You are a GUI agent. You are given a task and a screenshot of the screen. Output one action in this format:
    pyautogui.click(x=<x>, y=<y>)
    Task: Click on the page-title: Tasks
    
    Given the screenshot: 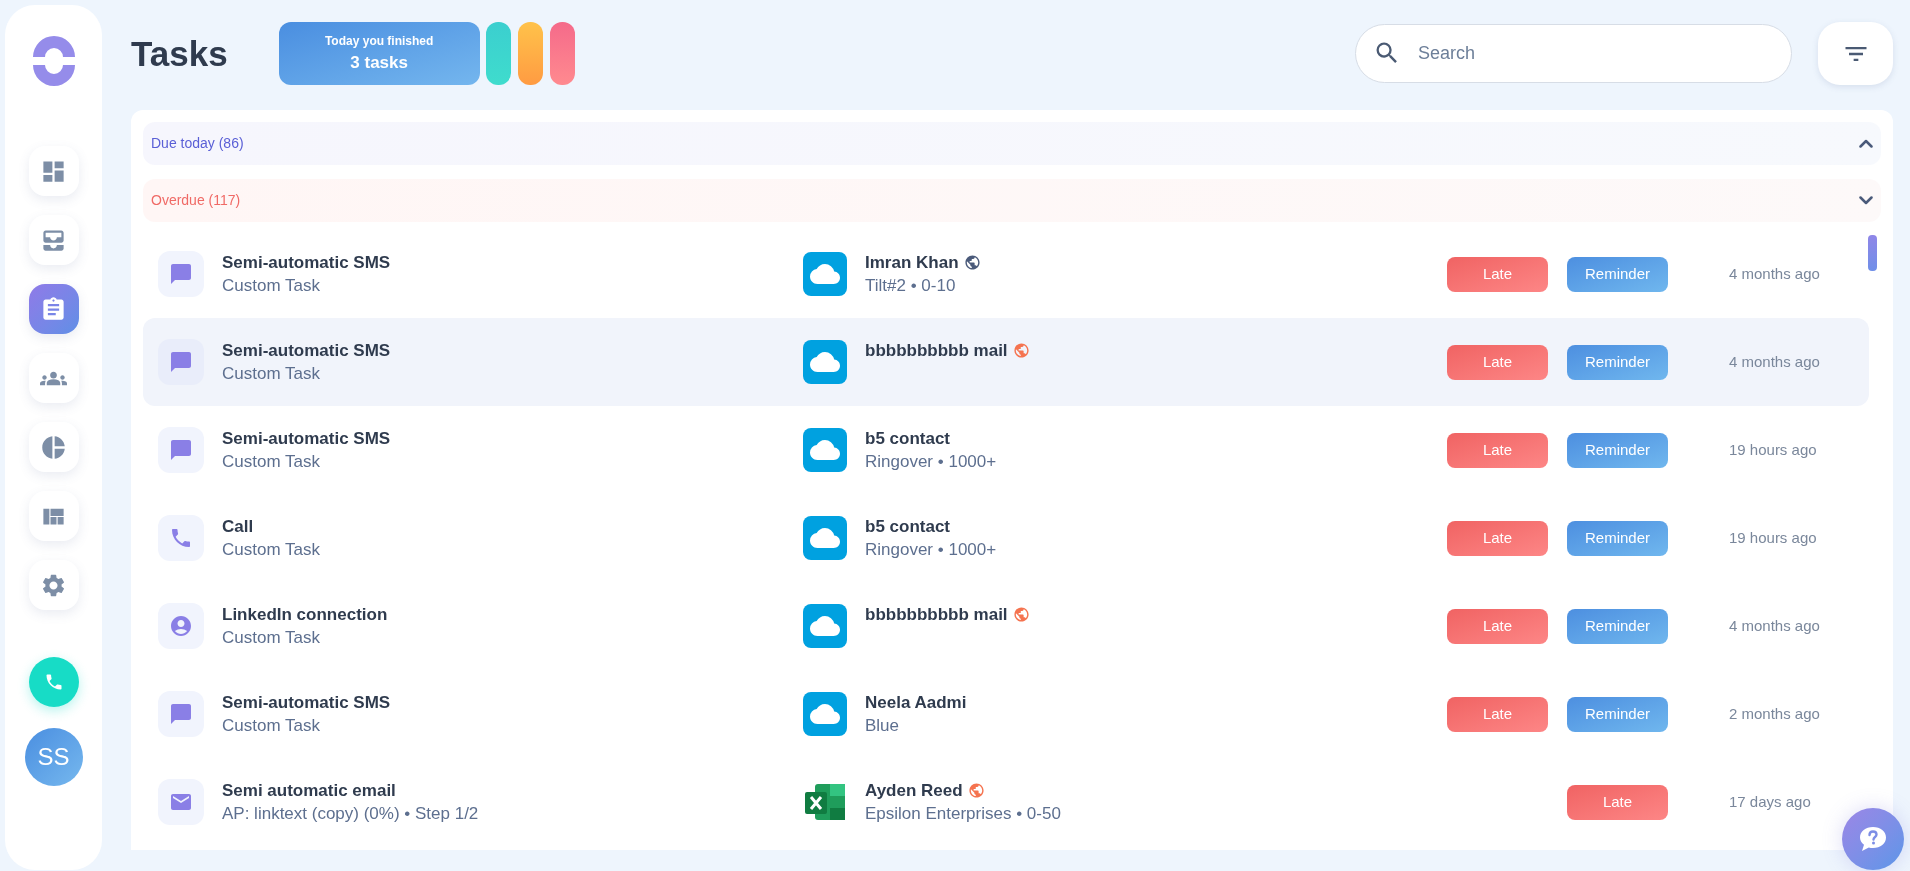 What is the action you would take?
    pyautogui.click(x=179, y=53)
    